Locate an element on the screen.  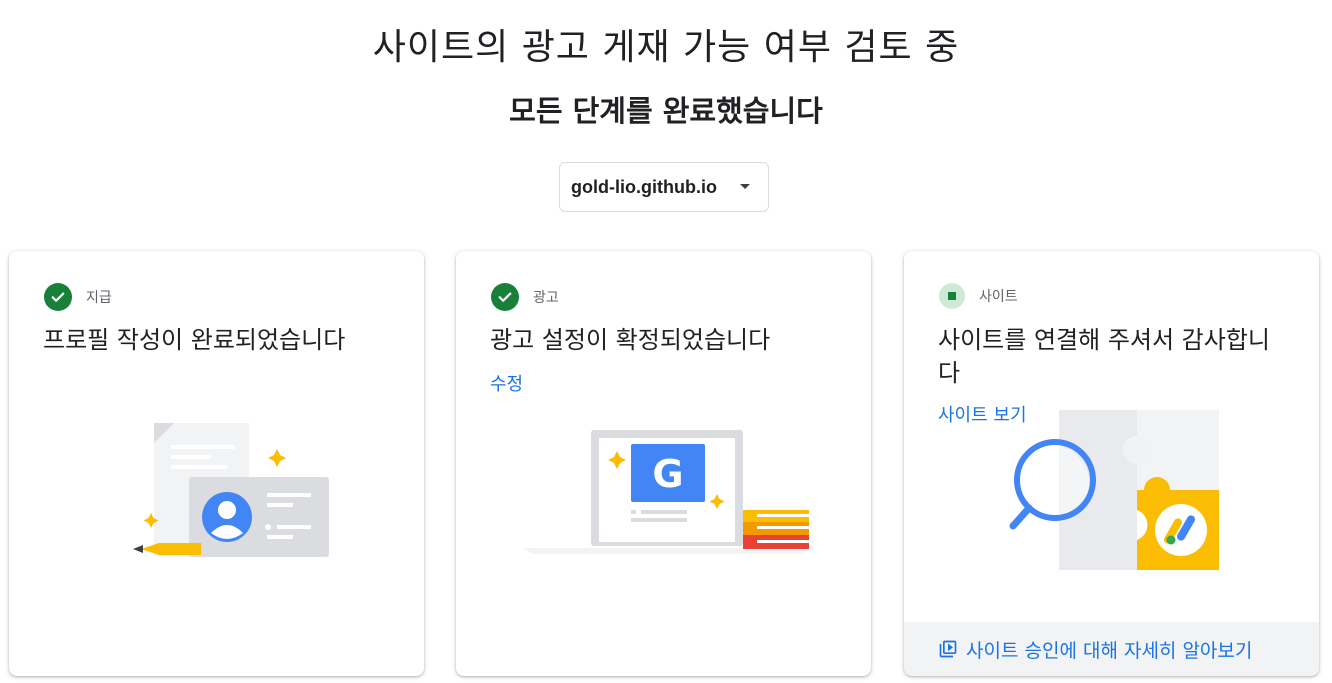
card-title: 프로필 작성이 완료되었습니다 is located at coordinates (194, 340).